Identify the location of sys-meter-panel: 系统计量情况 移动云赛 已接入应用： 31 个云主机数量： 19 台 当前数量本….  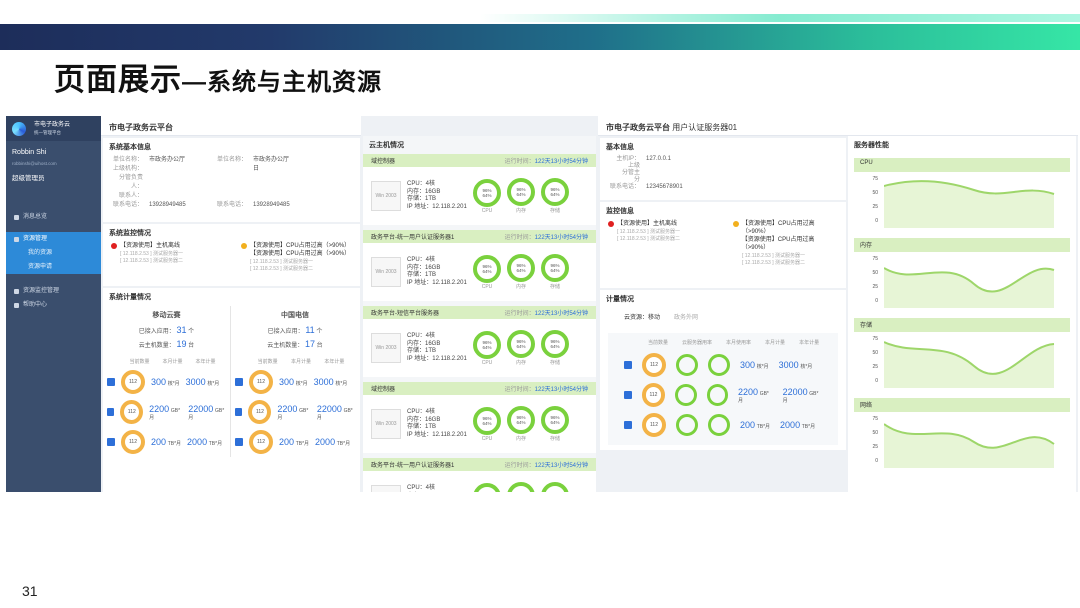
(231, 390).